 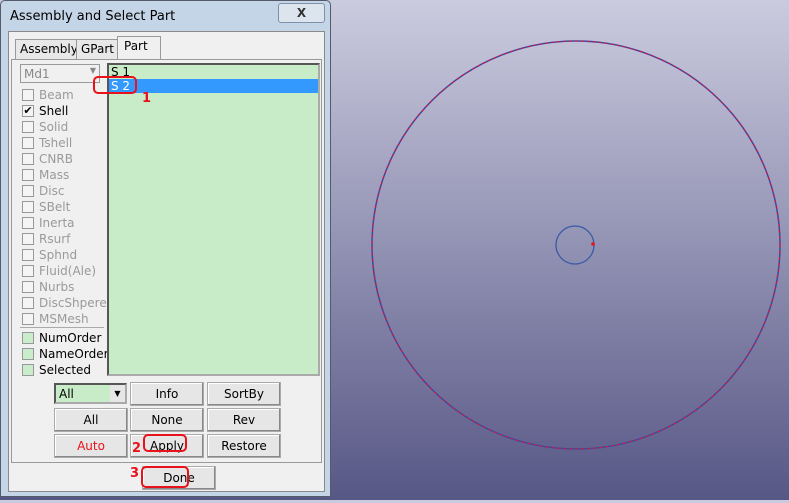 What do you see at coordinates (90, 393) in the screenshot?
I see `filter-combo: All ▼` at bounding box center [90, 393].